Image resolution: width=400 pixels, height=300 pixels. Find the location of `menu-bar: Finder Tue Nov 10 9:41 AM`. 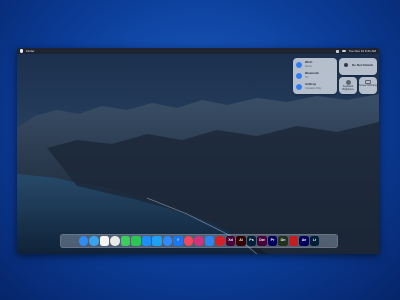

menu-bar: Finder Tue Nov 10 9:41 AM is located at coordinates (198, 51).